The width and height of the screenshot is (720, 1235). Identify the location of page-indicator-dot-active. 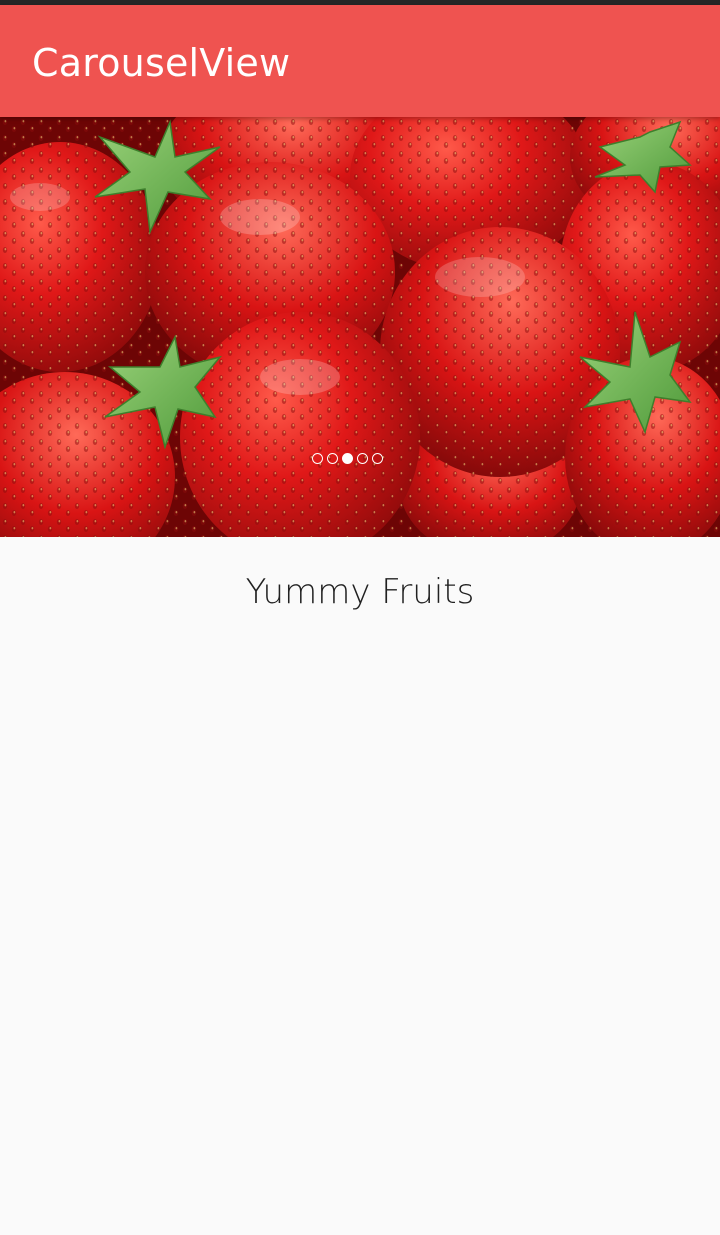
(347, 458).